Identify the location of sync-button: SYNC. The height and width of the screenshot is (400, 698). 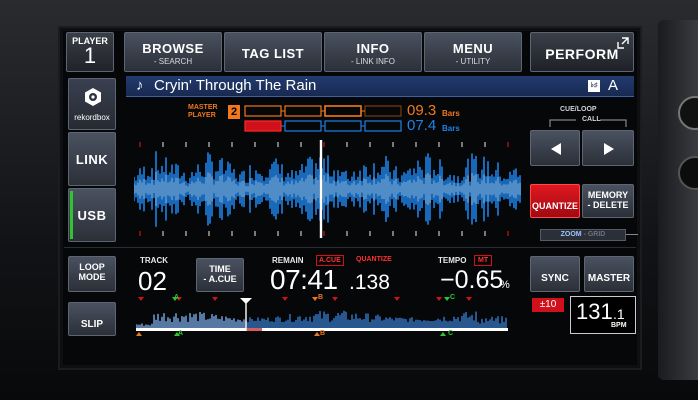
(555, 274).